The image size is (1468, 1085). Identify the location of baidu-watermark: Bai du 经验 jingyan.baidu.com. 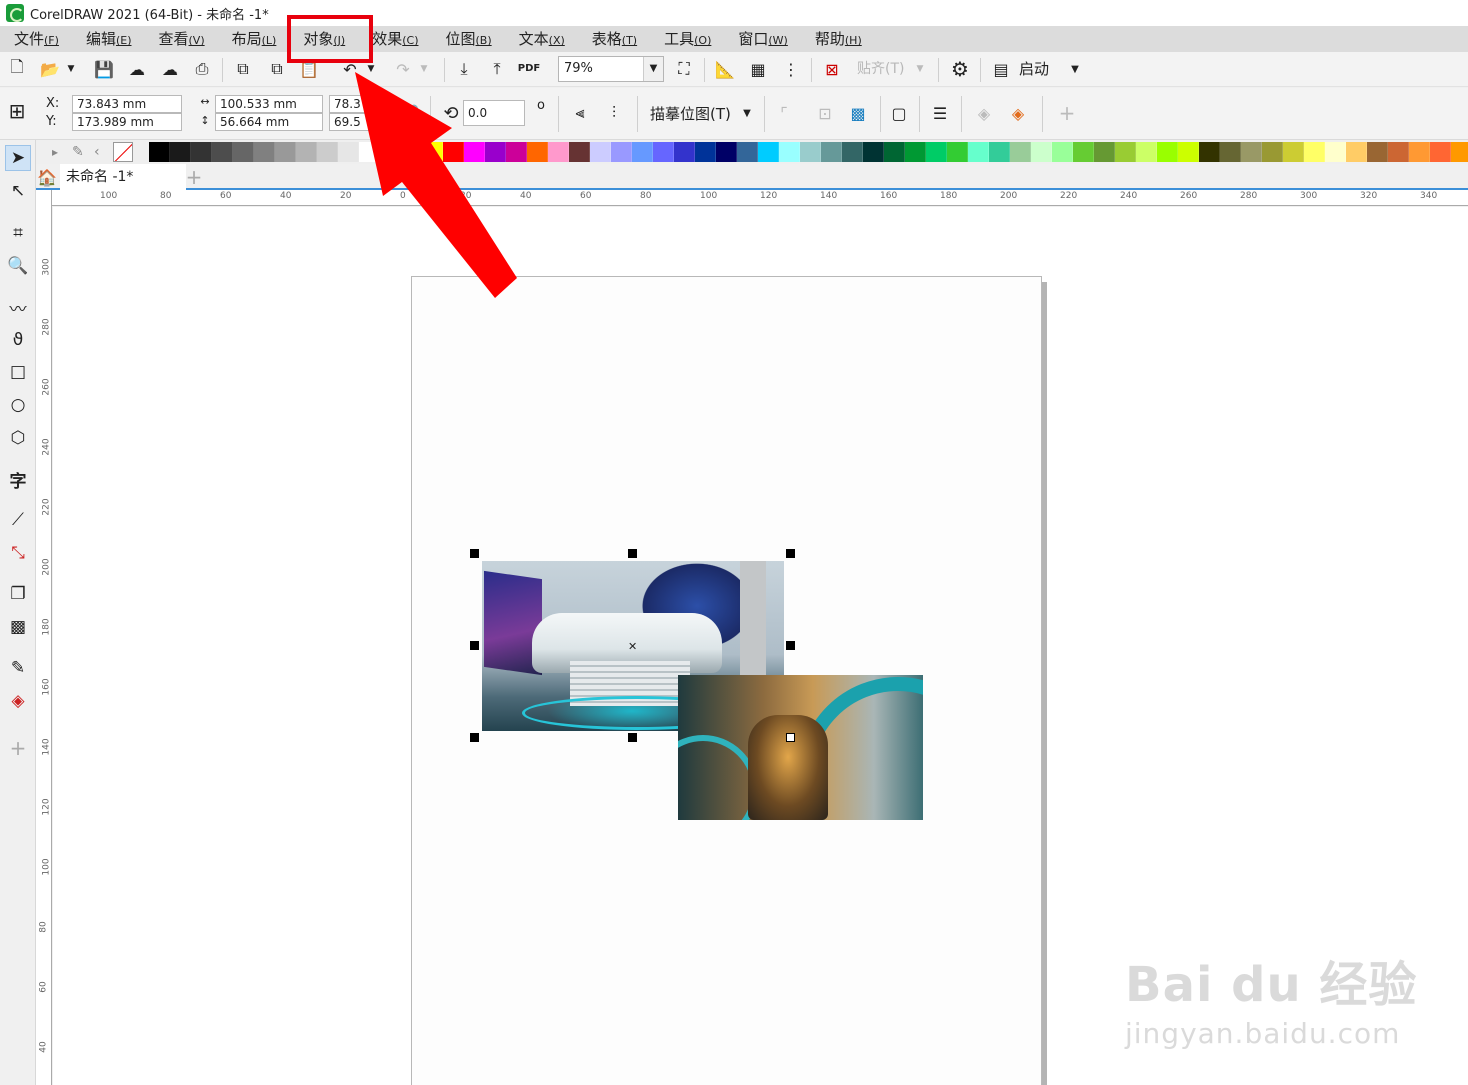
(1271, 997).